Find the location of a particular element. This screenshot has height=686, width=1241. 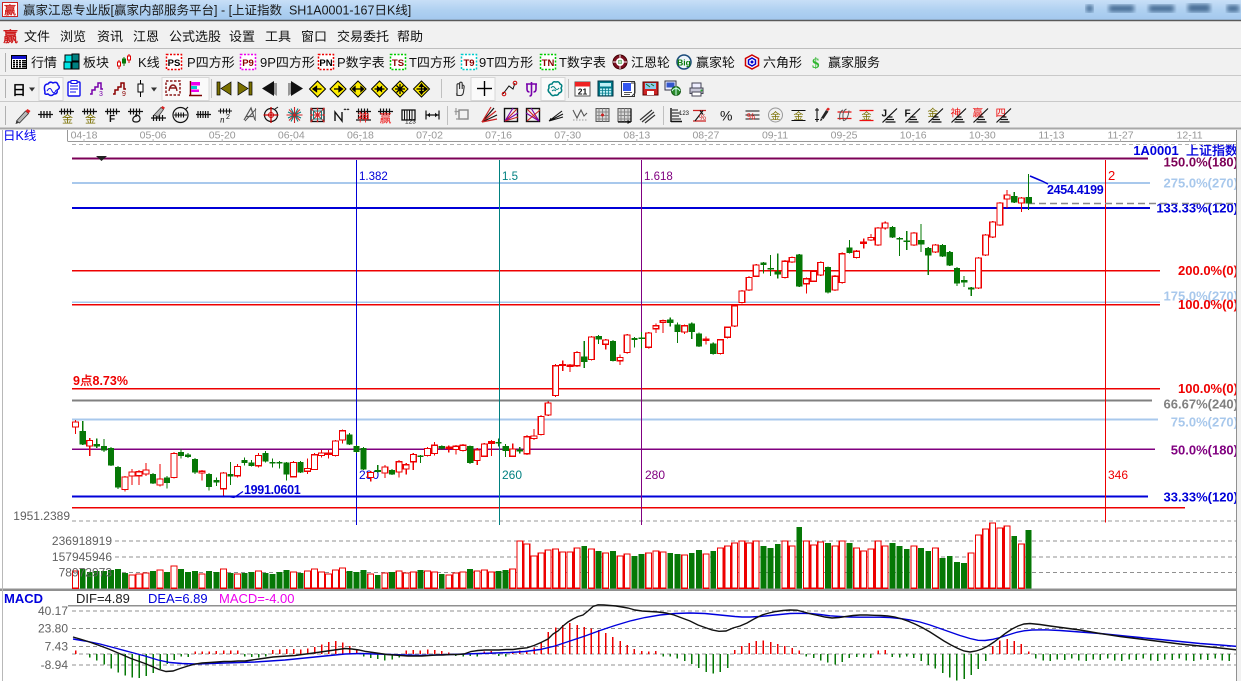

svg-text: F is located at coordinates (112, 119).